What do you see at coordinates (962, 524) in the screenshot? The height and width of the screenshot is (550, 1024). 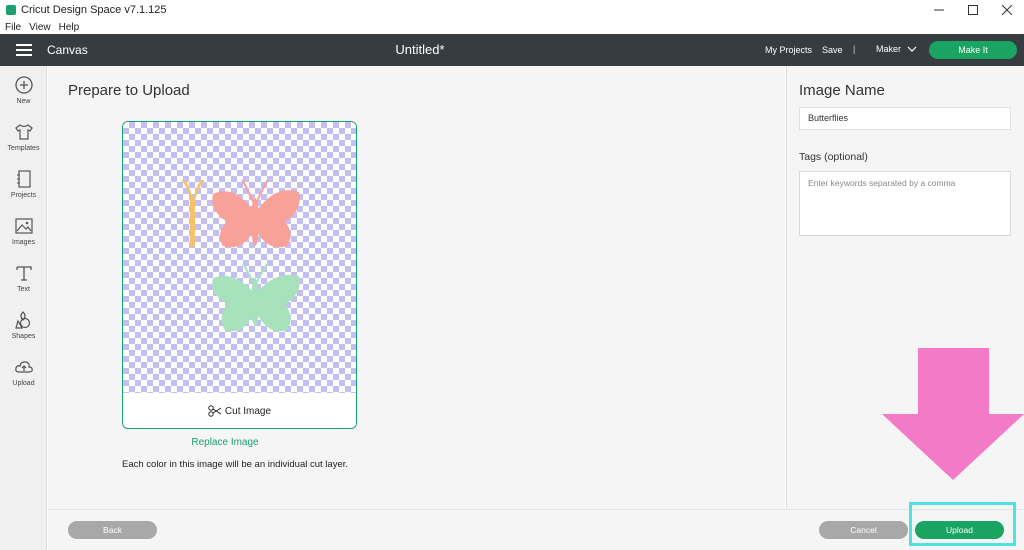 I see `upload-highlight-box` at bounding box center [962, 524].